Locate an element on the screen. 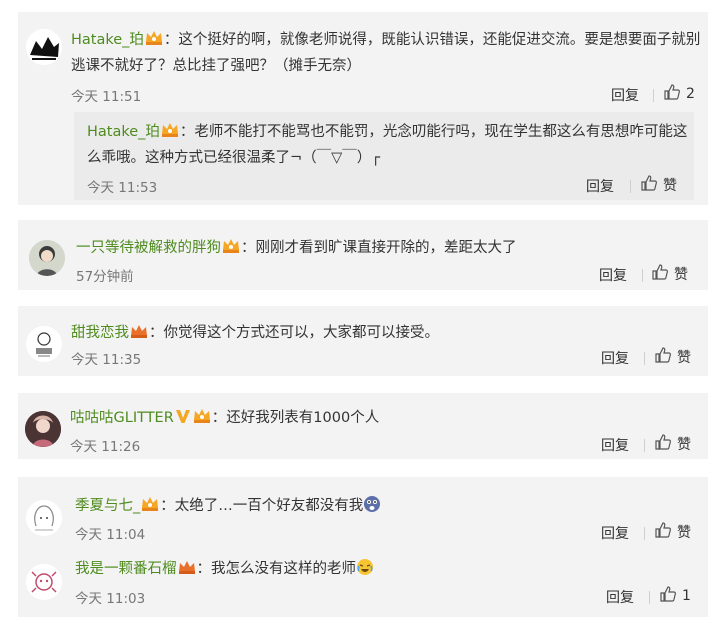  comment-text-cont: 逃课不就好了？总比挂了强吧？（摊手无奈） is located at coordinates (216, 66).